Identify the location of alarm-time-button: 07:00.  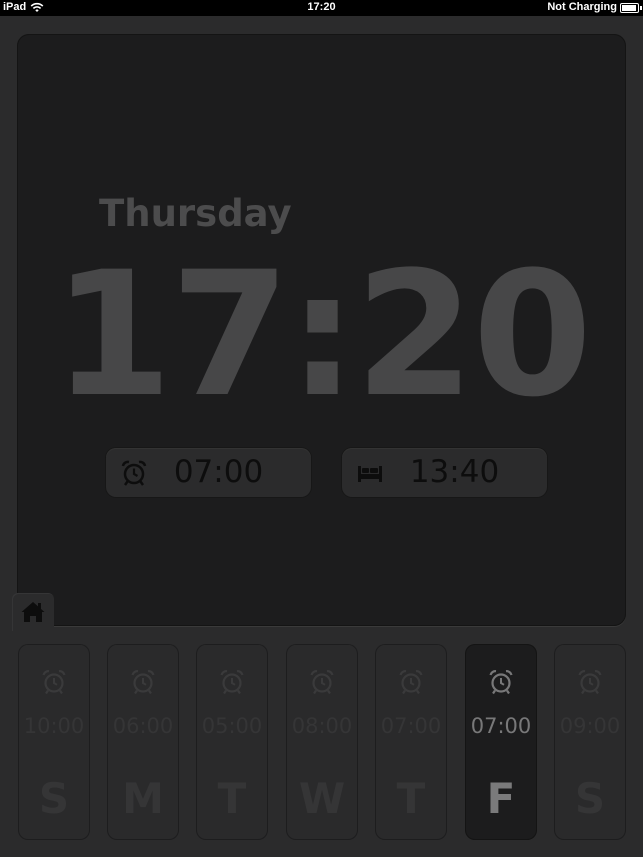
(208, 472).